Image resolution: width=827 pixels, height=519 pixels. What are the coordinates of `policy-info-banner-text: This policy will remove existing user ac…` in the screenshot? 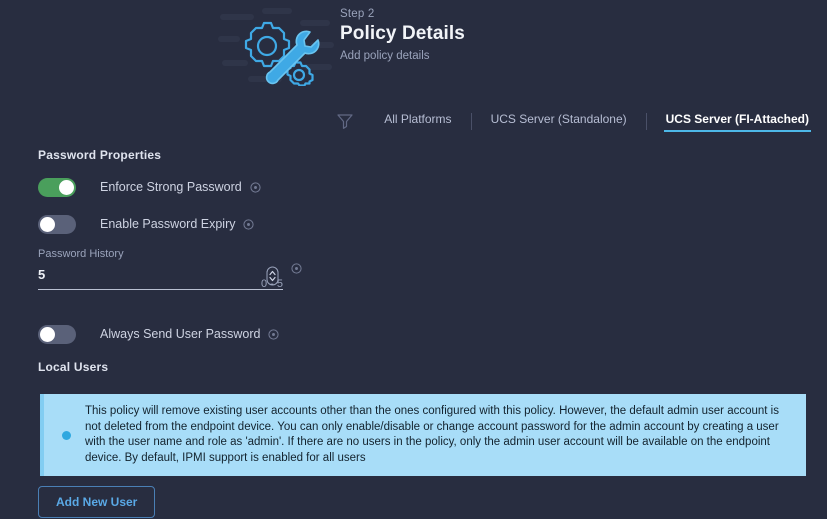 It's located at (432, 434).